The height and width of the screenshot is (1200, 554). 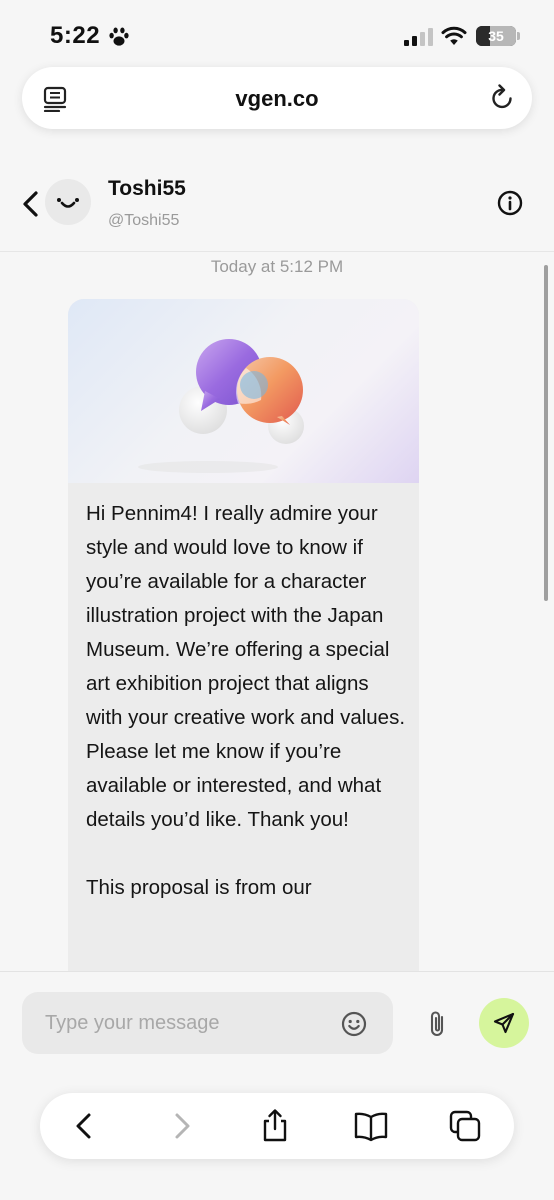 What do you see at coordinates (354, 1024) in the screenshot?
I see `emoji-icon` at bounding box center [354, 1024].